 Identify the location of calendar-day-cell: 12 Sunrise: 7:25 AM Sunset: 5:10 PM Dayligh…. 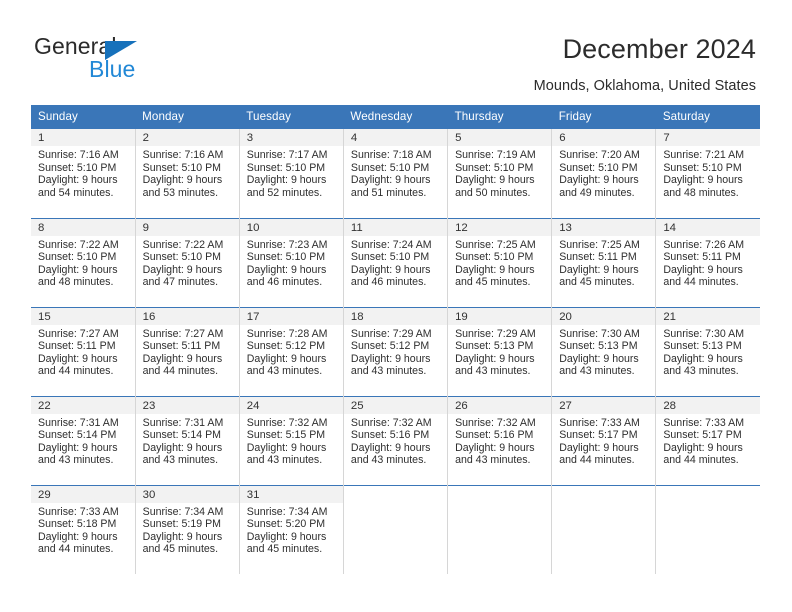
(500, 262).